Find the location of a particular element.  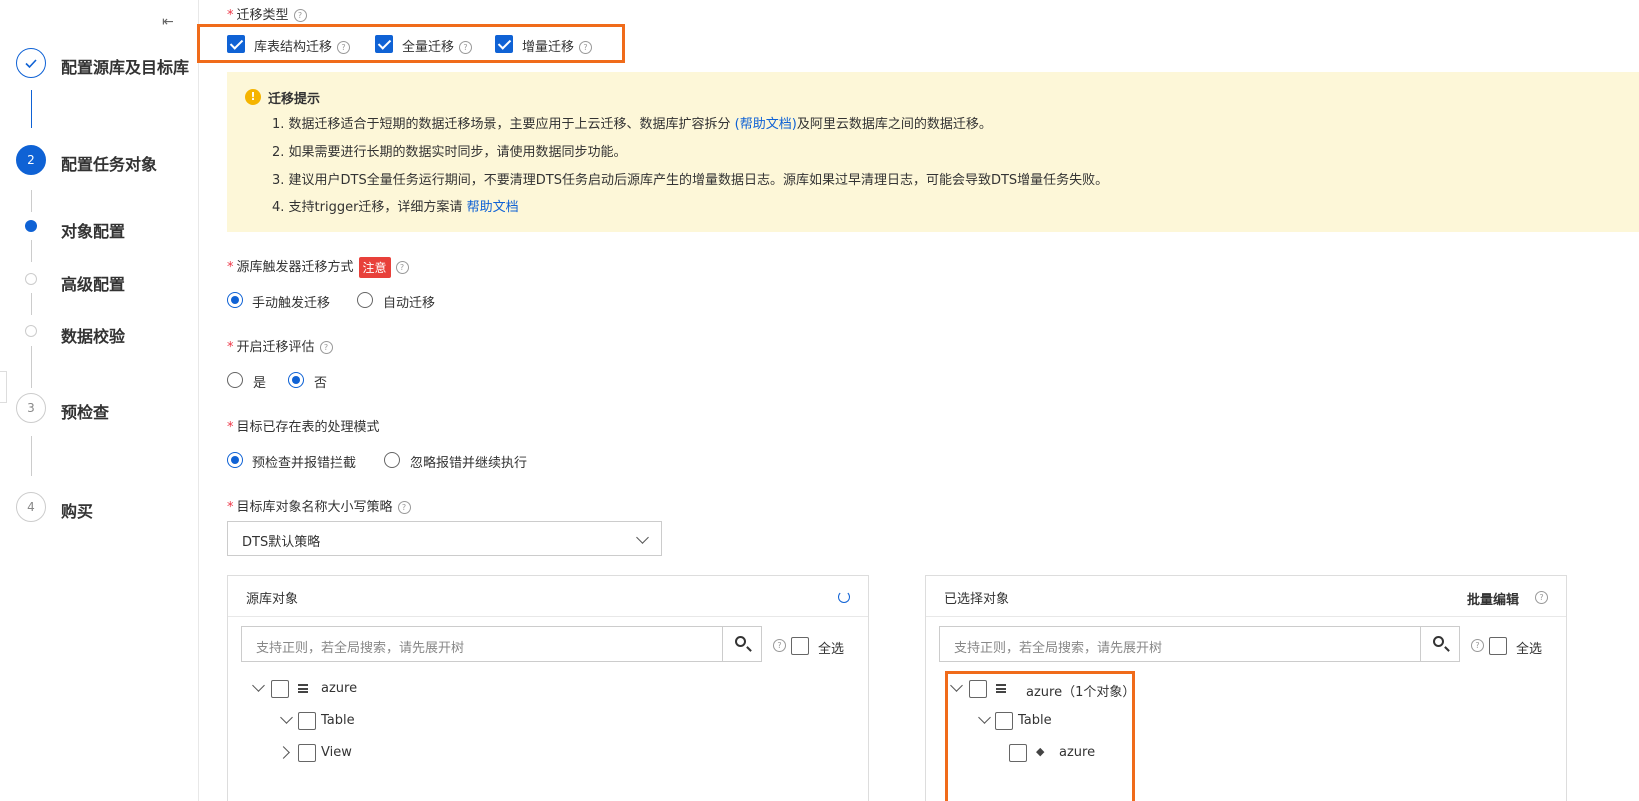

checkbox-label: 库表结构迁移? is located at coordinates (302, 45).